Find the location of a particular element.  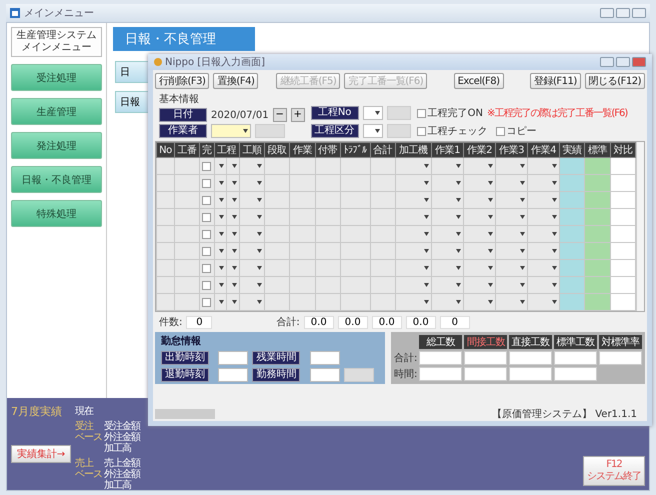

window-title: メインメニュー is located at coordinates (59, 13).